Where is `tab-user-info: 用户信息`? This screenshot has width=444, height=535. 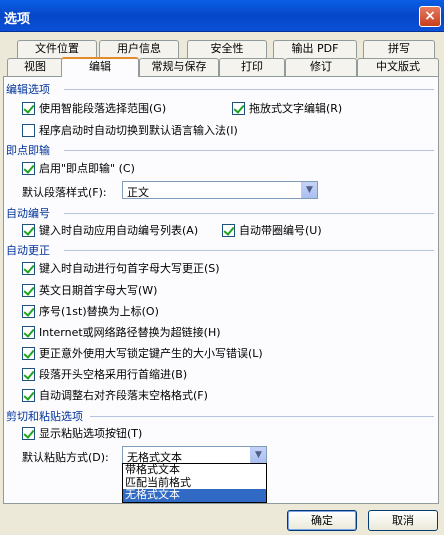 tab-user-info: 用户信息 is located at coordinates (139, 49).